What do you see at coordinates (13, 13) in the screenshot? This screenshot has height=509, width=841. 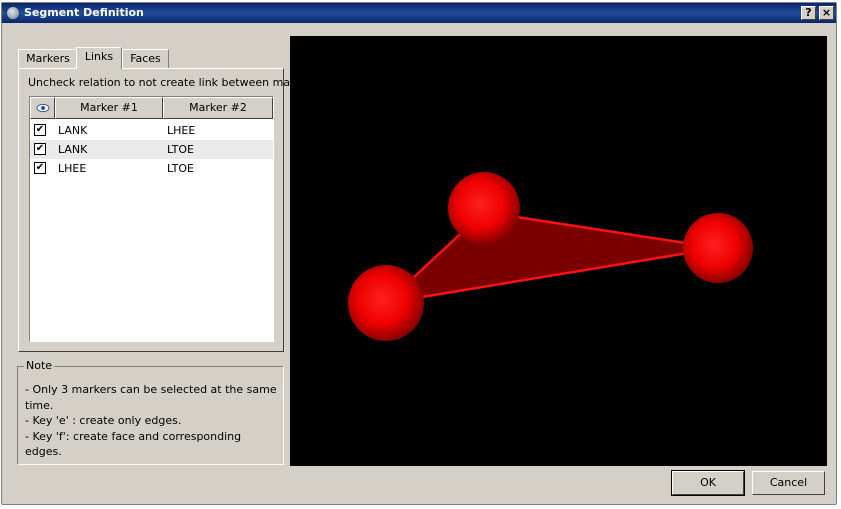 I see `app-globe-icon` at bounding box center [13, 13].